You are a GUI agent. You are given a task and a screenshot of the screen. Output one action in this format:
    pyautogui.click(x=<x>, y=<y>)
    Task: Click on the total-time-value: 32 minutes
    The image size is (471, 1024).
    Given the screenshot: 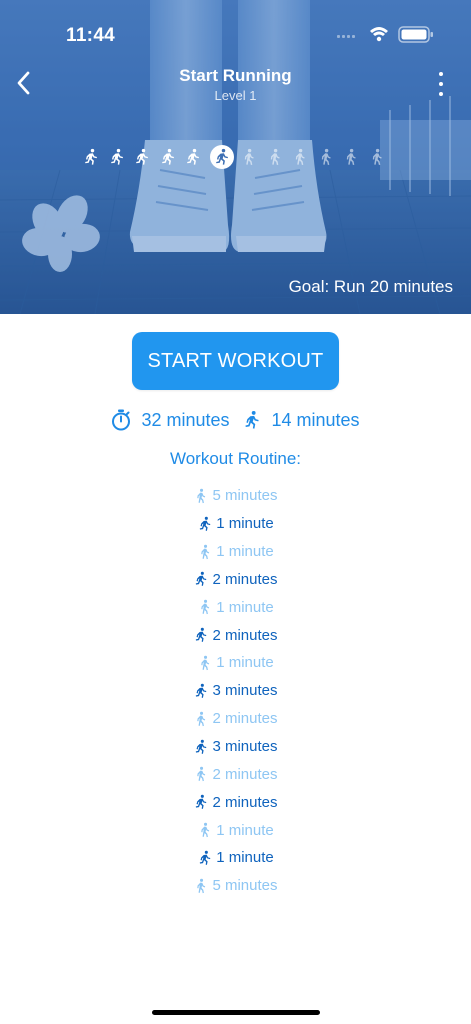 What is the action you would take?
    pyautogui.click(x=185, y=419)
    